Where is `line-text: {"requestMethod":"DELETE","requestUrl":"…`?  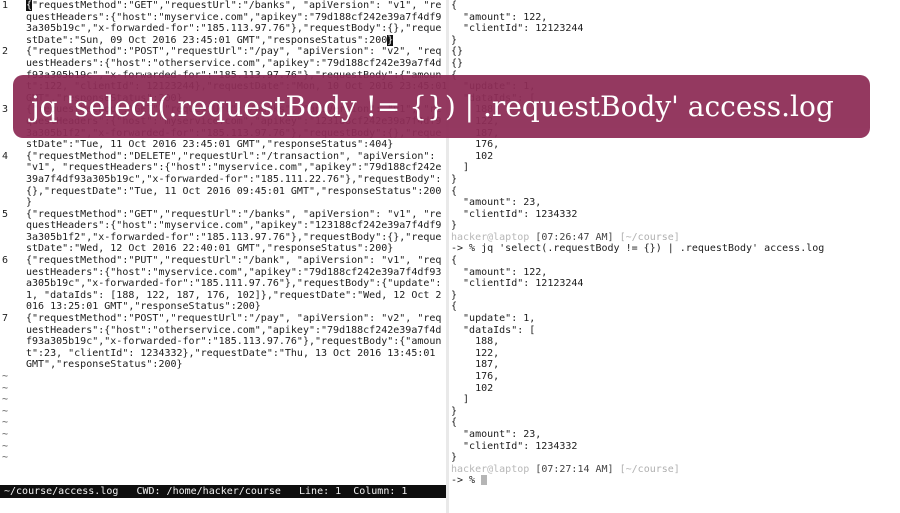 line-text: {"requestMethod":"DELETE","requestUrl":"… is located at coordinates (230, 157).